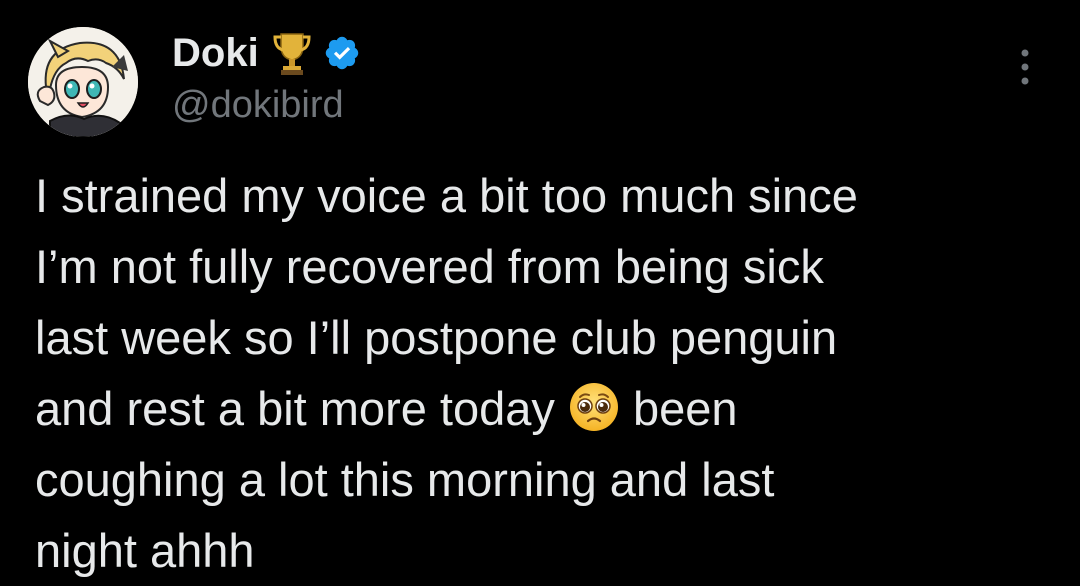 The height and width of the screenshot is (586, 1080). Describe the element at coordinates (258, 105) in the screenshot. I see `author-handle: @dokibird` at that location.